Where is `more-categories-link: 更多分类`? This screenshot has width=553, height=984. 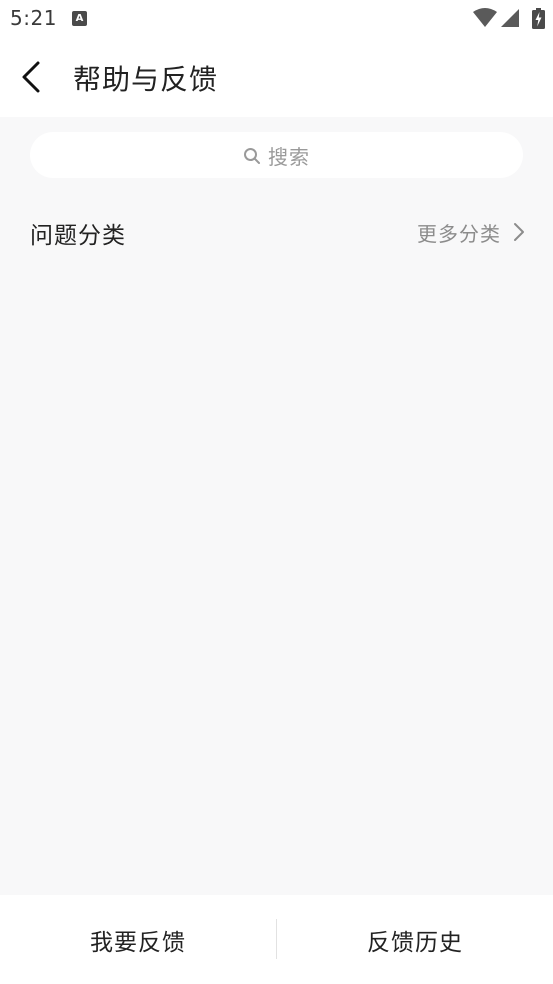
more-categories-link: 更多分类 is located at coordinates (471, 232).